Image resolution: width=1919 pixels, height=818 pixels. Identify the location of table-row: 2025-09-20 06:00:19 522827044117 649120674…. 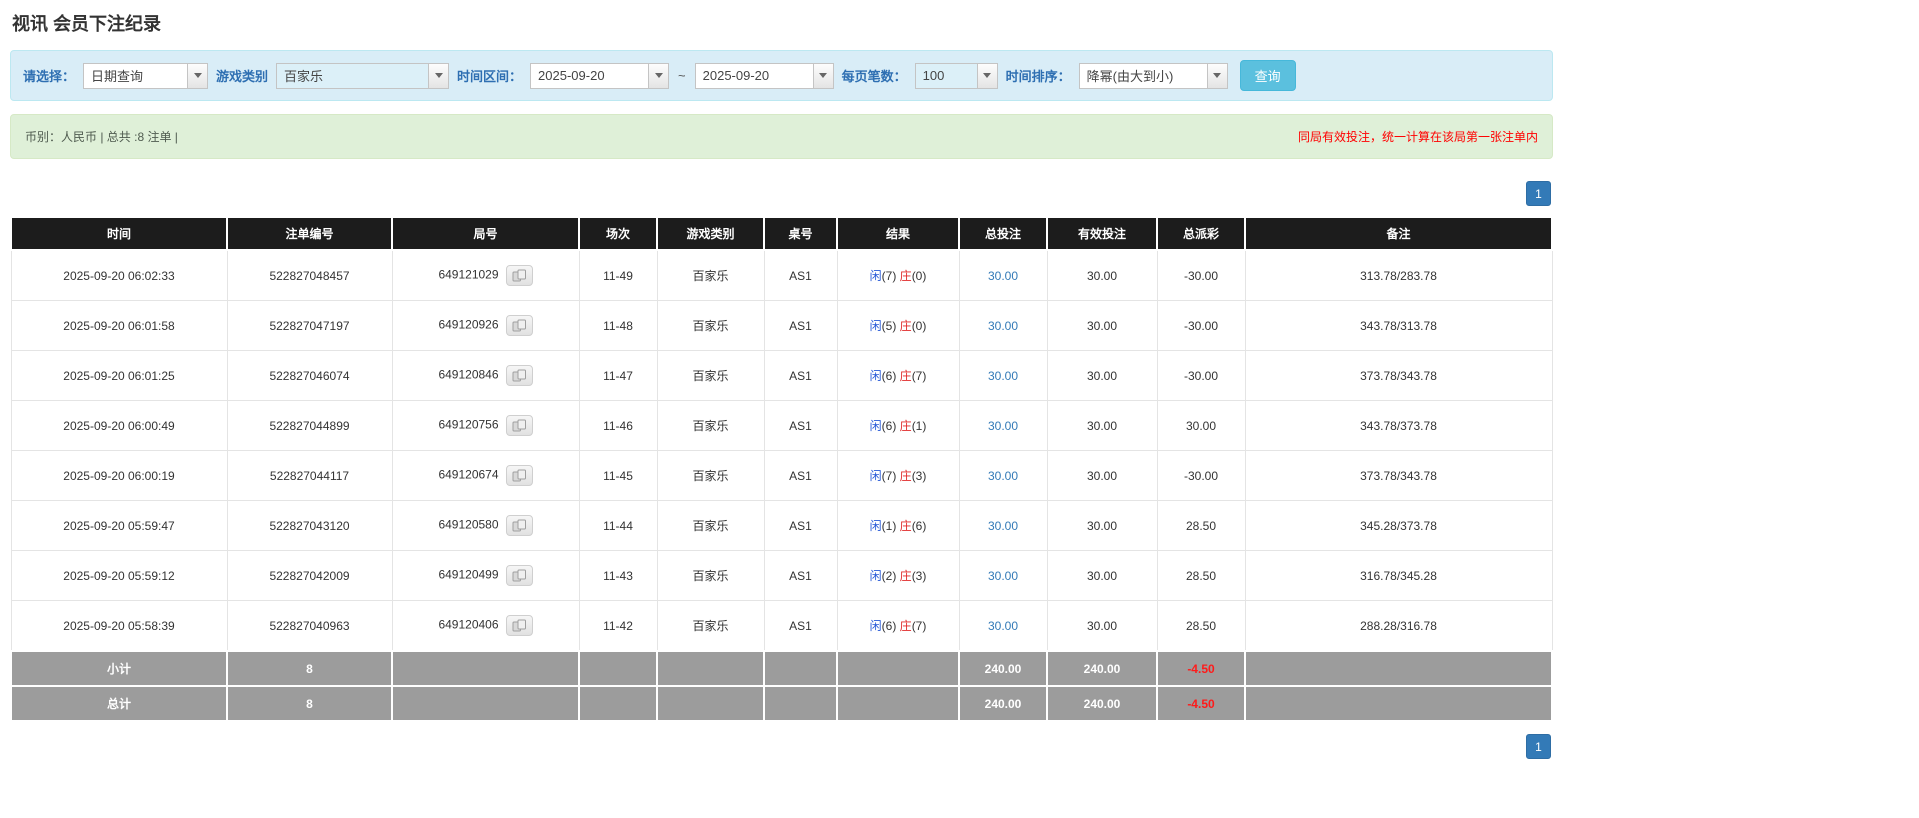
(781, 475).